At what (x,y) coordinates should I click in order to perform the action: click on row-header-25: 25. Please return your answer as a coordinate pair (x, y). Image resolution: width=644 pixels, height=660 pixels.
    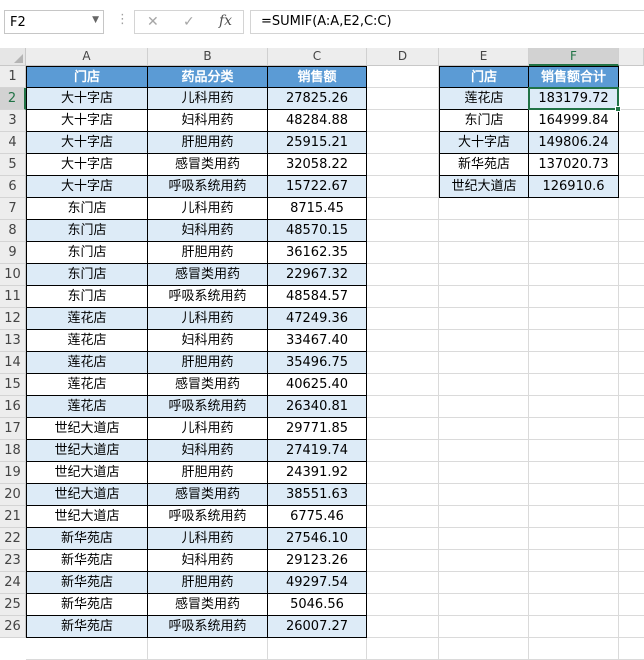
    Looking at the image, I should click on (13, 605).